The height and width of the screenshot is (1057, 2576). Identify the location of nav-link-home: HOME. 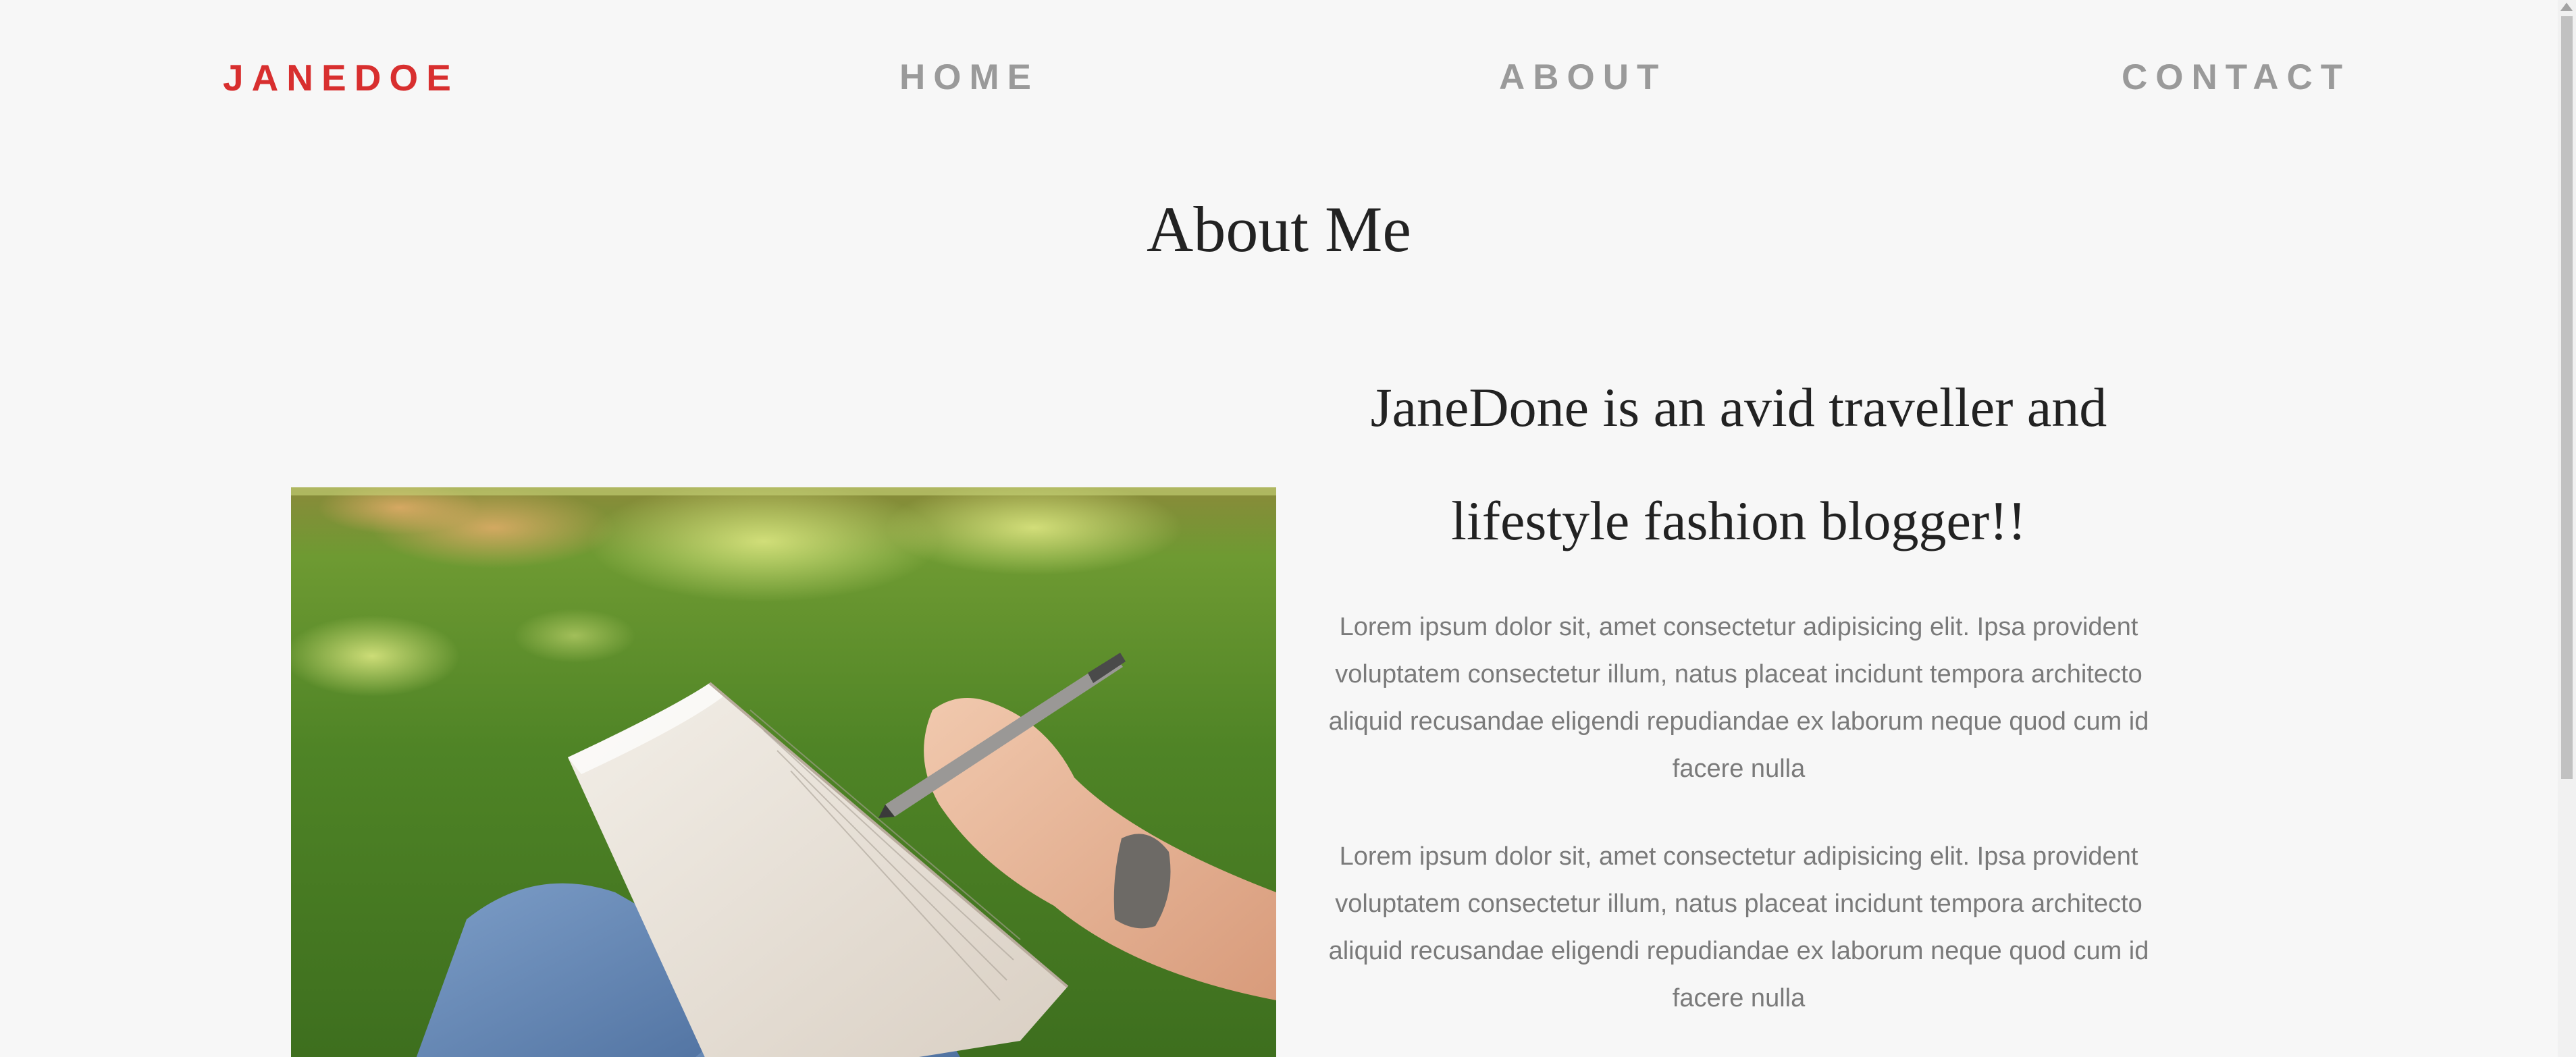
(969, 77).